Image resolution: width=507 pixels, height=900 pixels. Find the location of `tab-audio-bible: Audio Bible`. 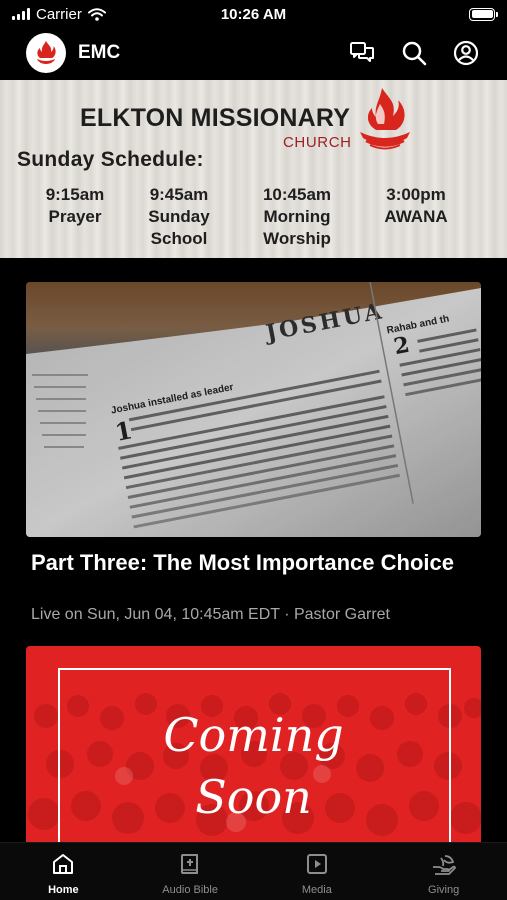

tab-audio-bible: Audio Bible is located at coordinates (190, 871).